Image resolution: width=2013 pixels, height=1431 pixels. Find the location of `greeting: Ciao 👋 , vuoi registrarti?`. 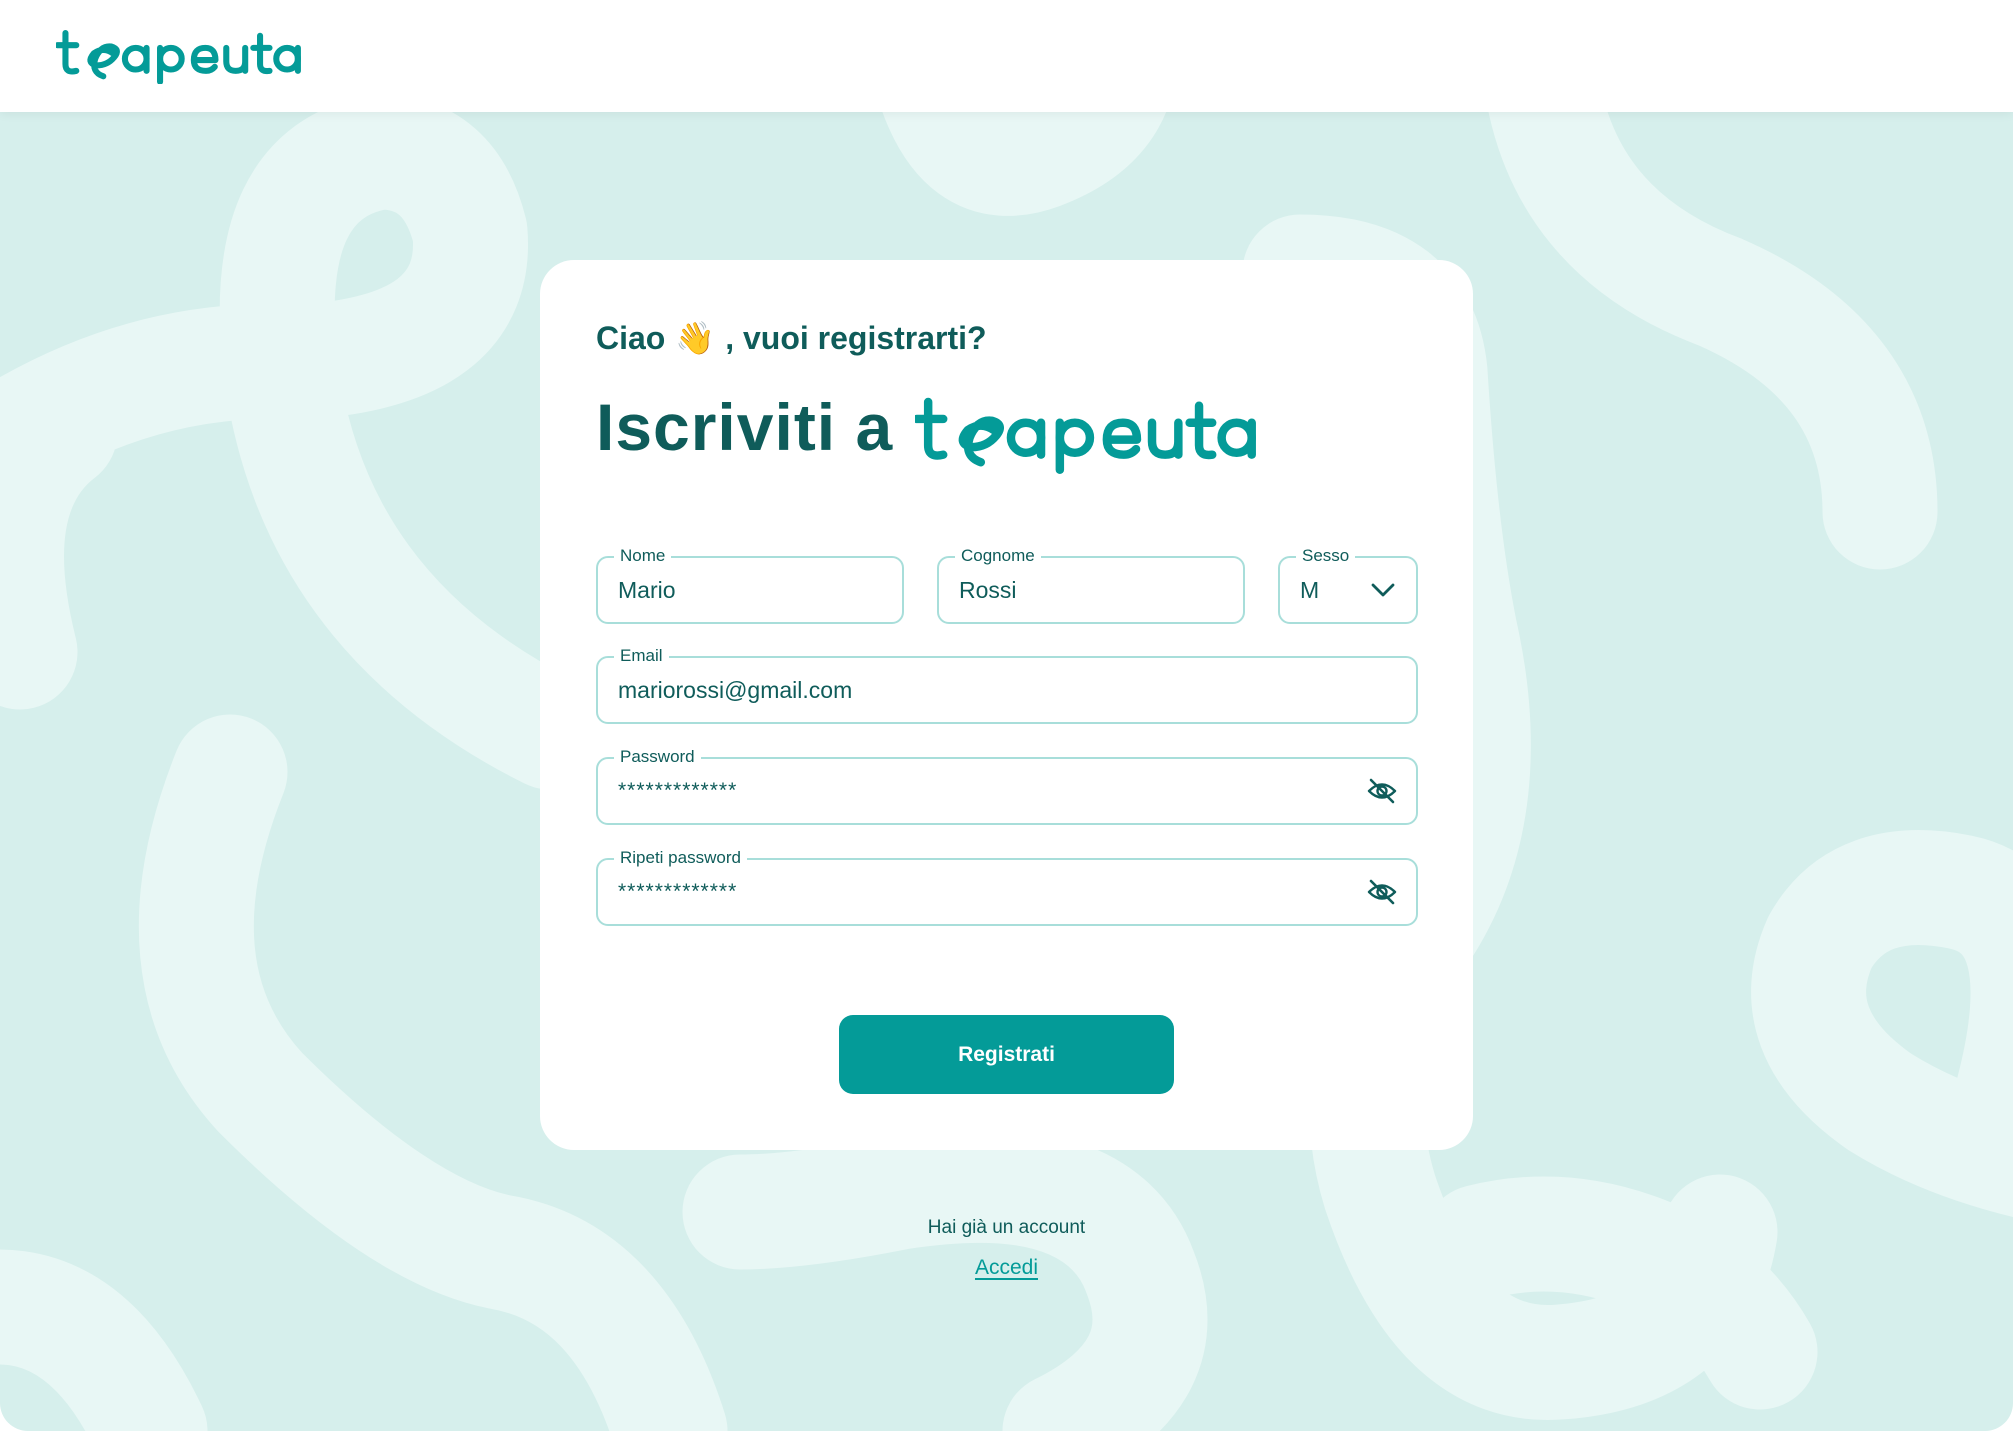

greeting: Ciao 👋 , vuoi registrarti? is located at coordinates (791, 338).